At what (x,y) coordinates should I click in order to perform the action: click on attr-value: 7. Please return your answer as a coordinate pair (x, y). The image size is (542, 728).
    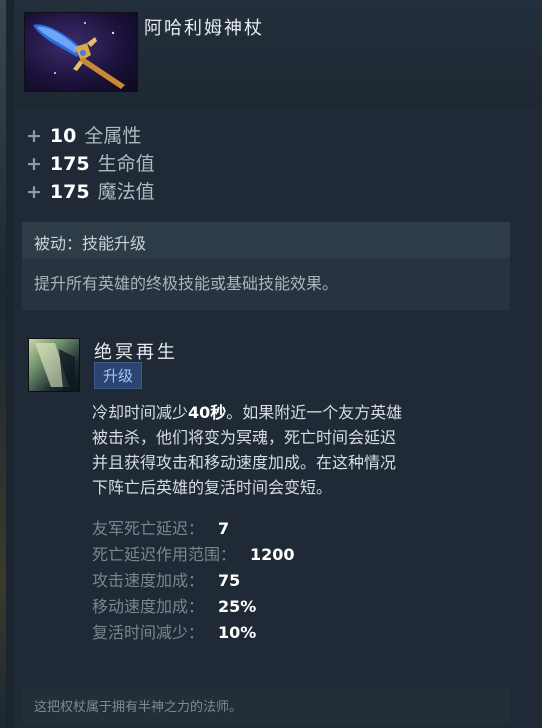
    Looking at the image, I should click on (224, 528).